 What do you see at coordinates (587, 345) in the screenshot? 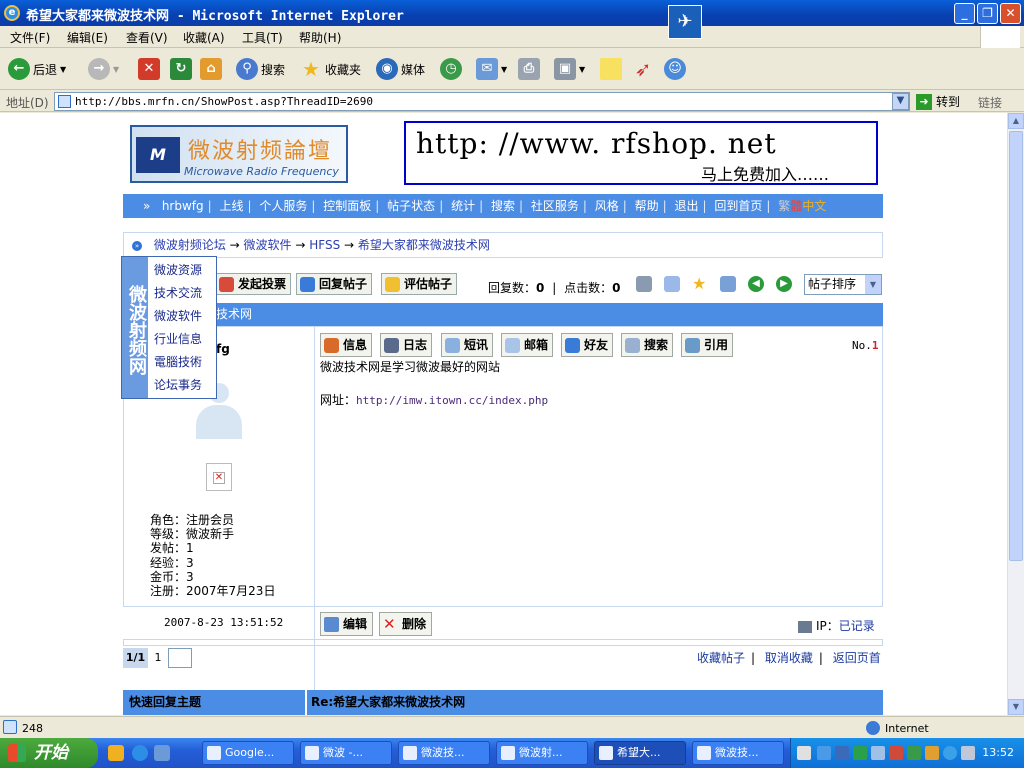
I see `friend-button: 好友` at bounding box center [587, 345].